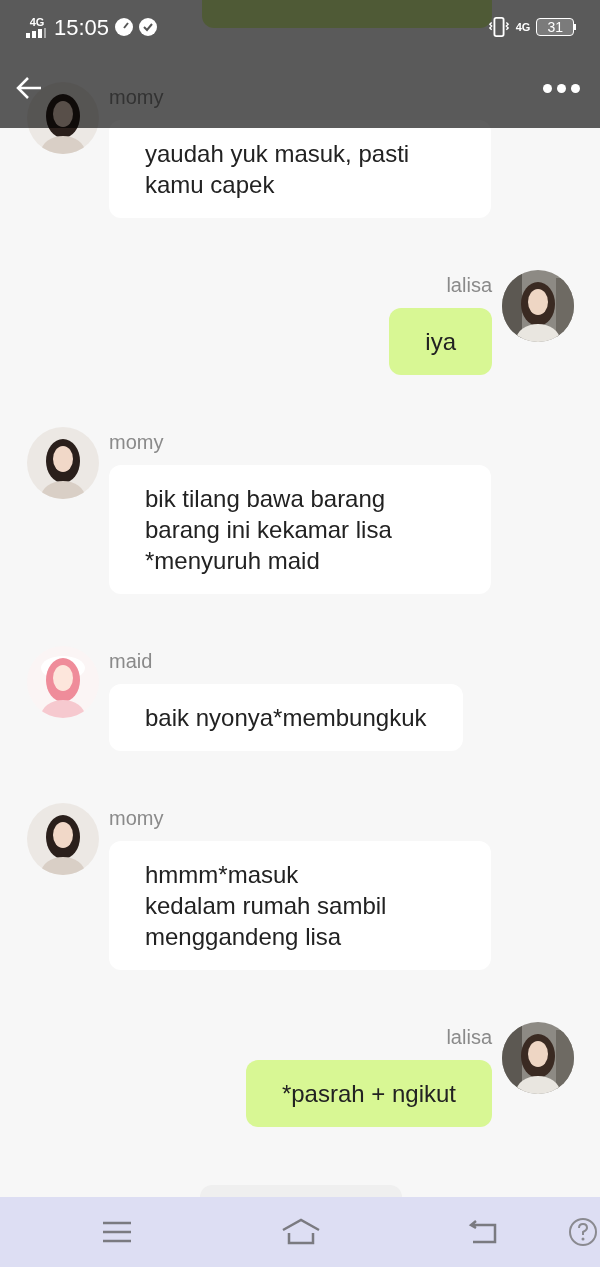  What do you see at coordinates (483, 1232) in the screenshot?
I see `back-nav-button` at bounding box center [483, 1232].